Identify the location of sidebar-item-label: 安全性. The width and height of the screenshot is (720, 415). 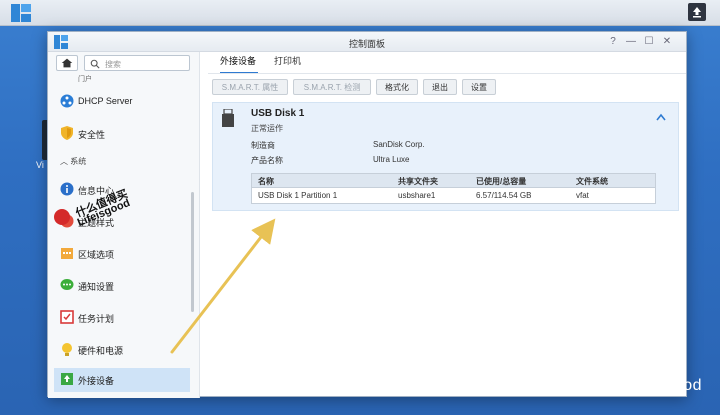
(92, 135).